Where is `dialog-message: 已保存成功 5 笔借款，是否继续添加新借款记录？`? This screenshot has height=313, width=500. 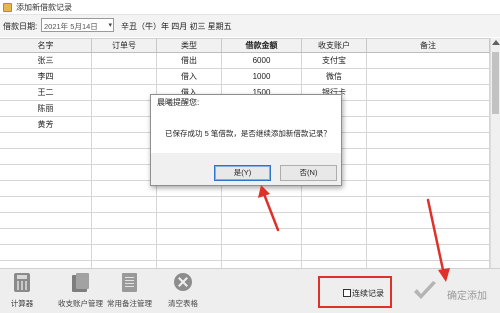
dialog-message: 已保存成功 5 笔借款，是否继续添加新借款记录？ is located at coordinates (248, 133).